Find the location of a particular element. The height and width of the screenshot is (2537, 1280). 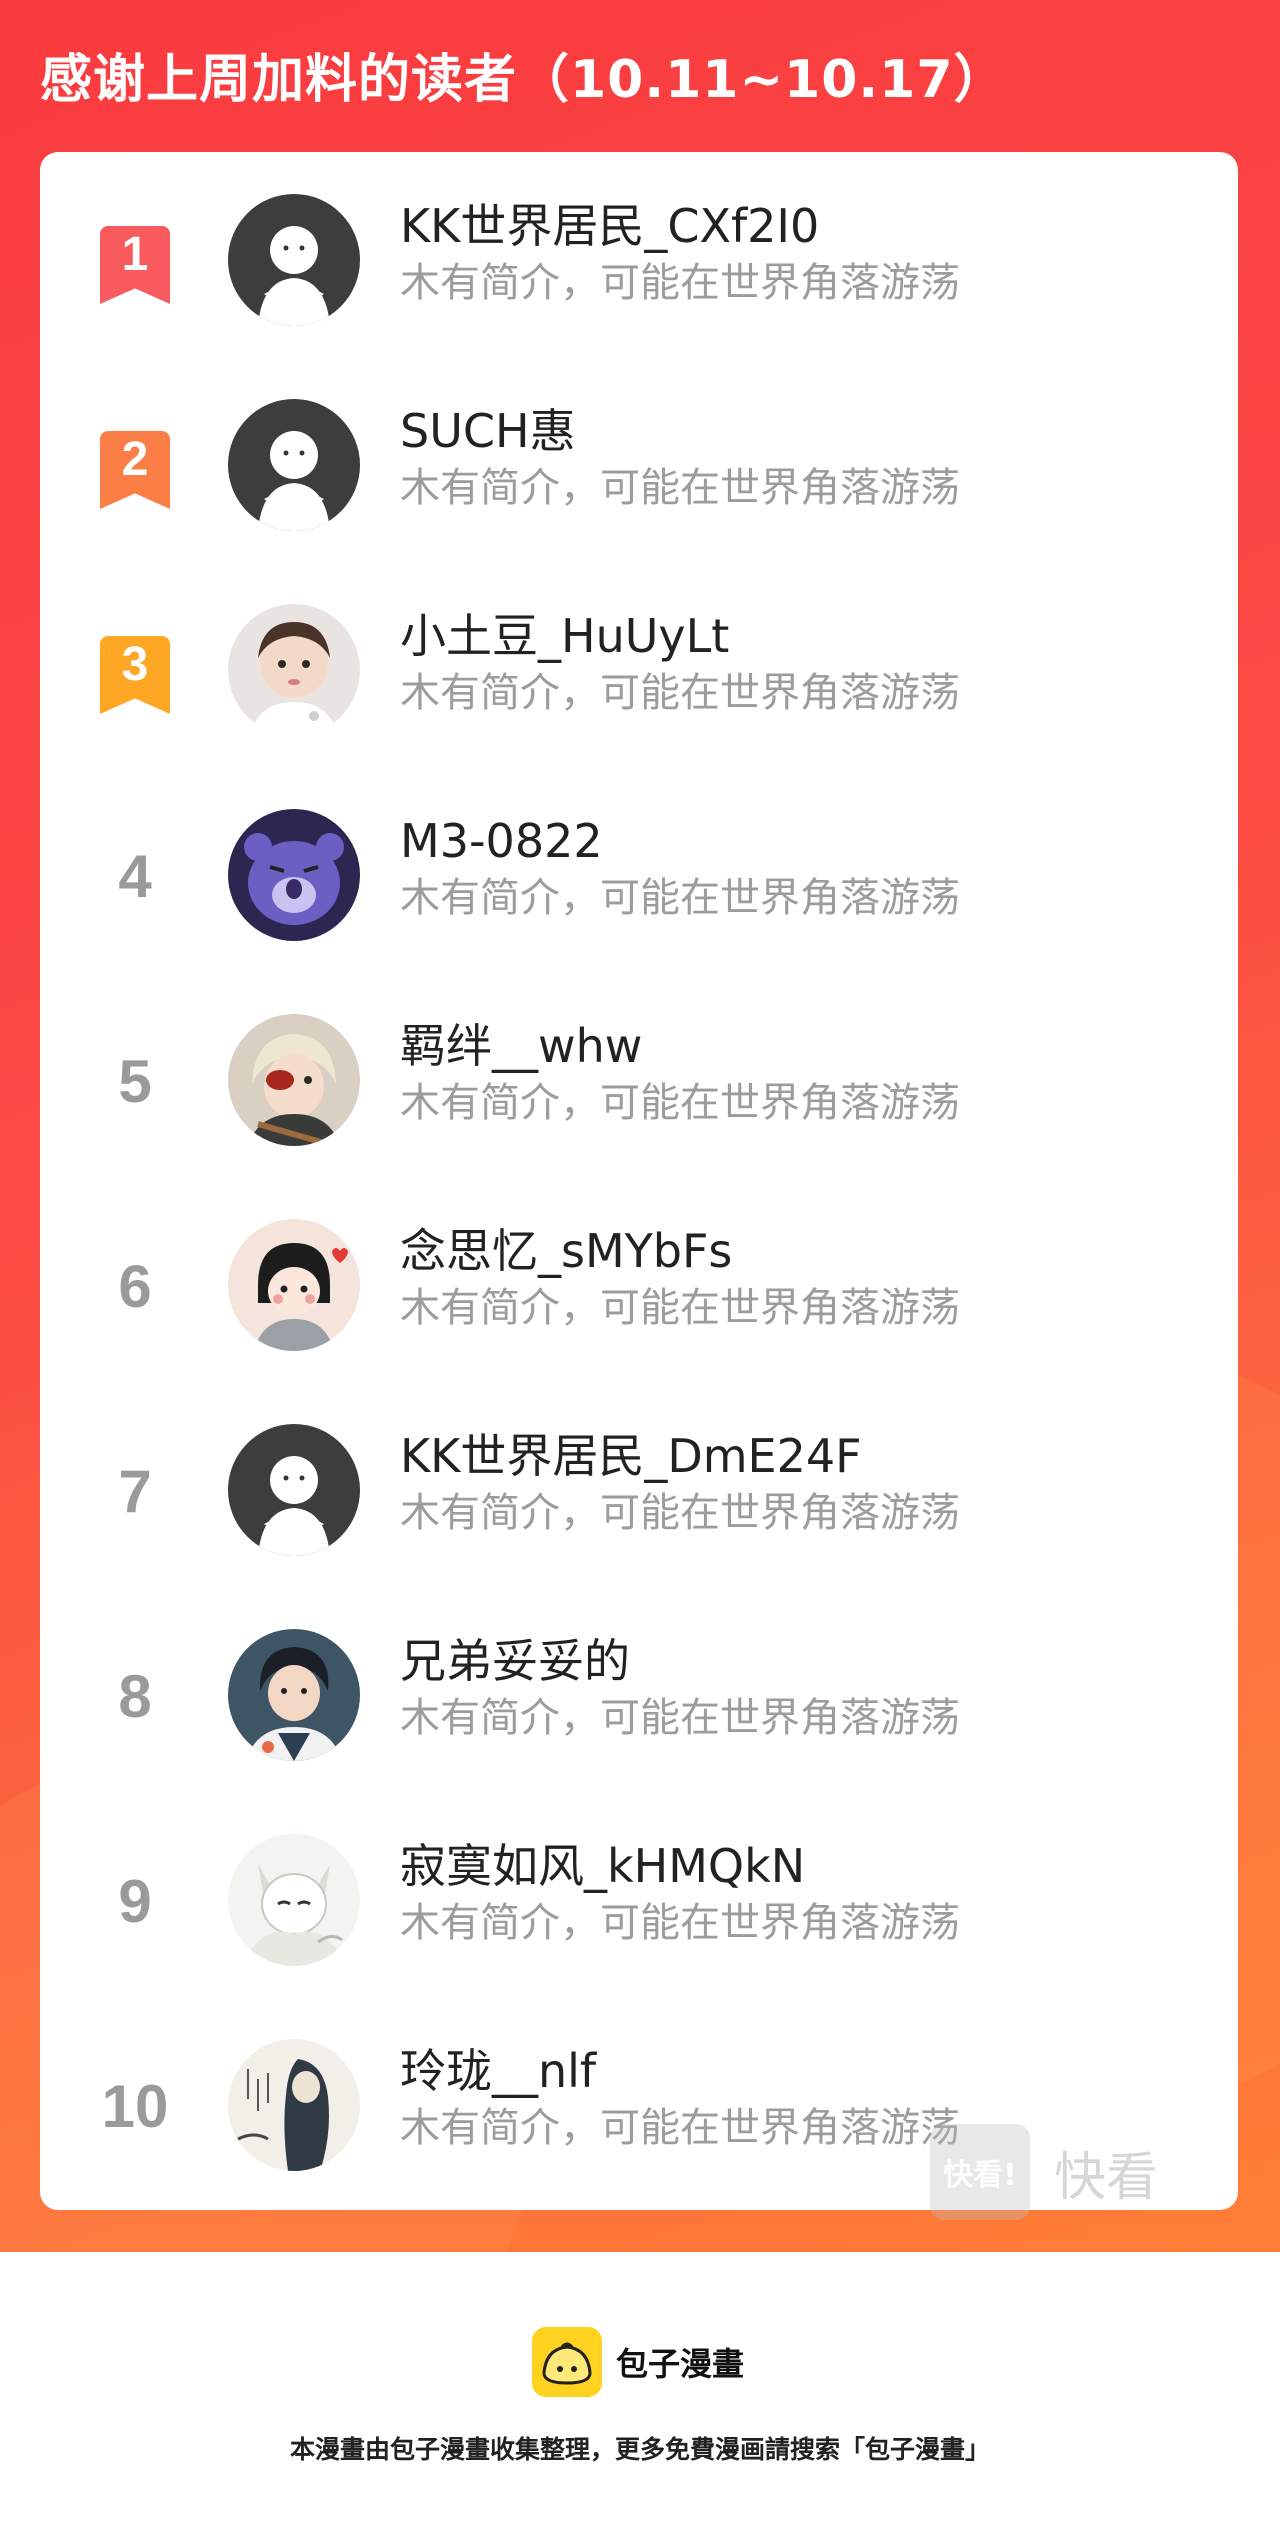

reader-name: 羁绊__whw is located at coordinates (521, 1046).